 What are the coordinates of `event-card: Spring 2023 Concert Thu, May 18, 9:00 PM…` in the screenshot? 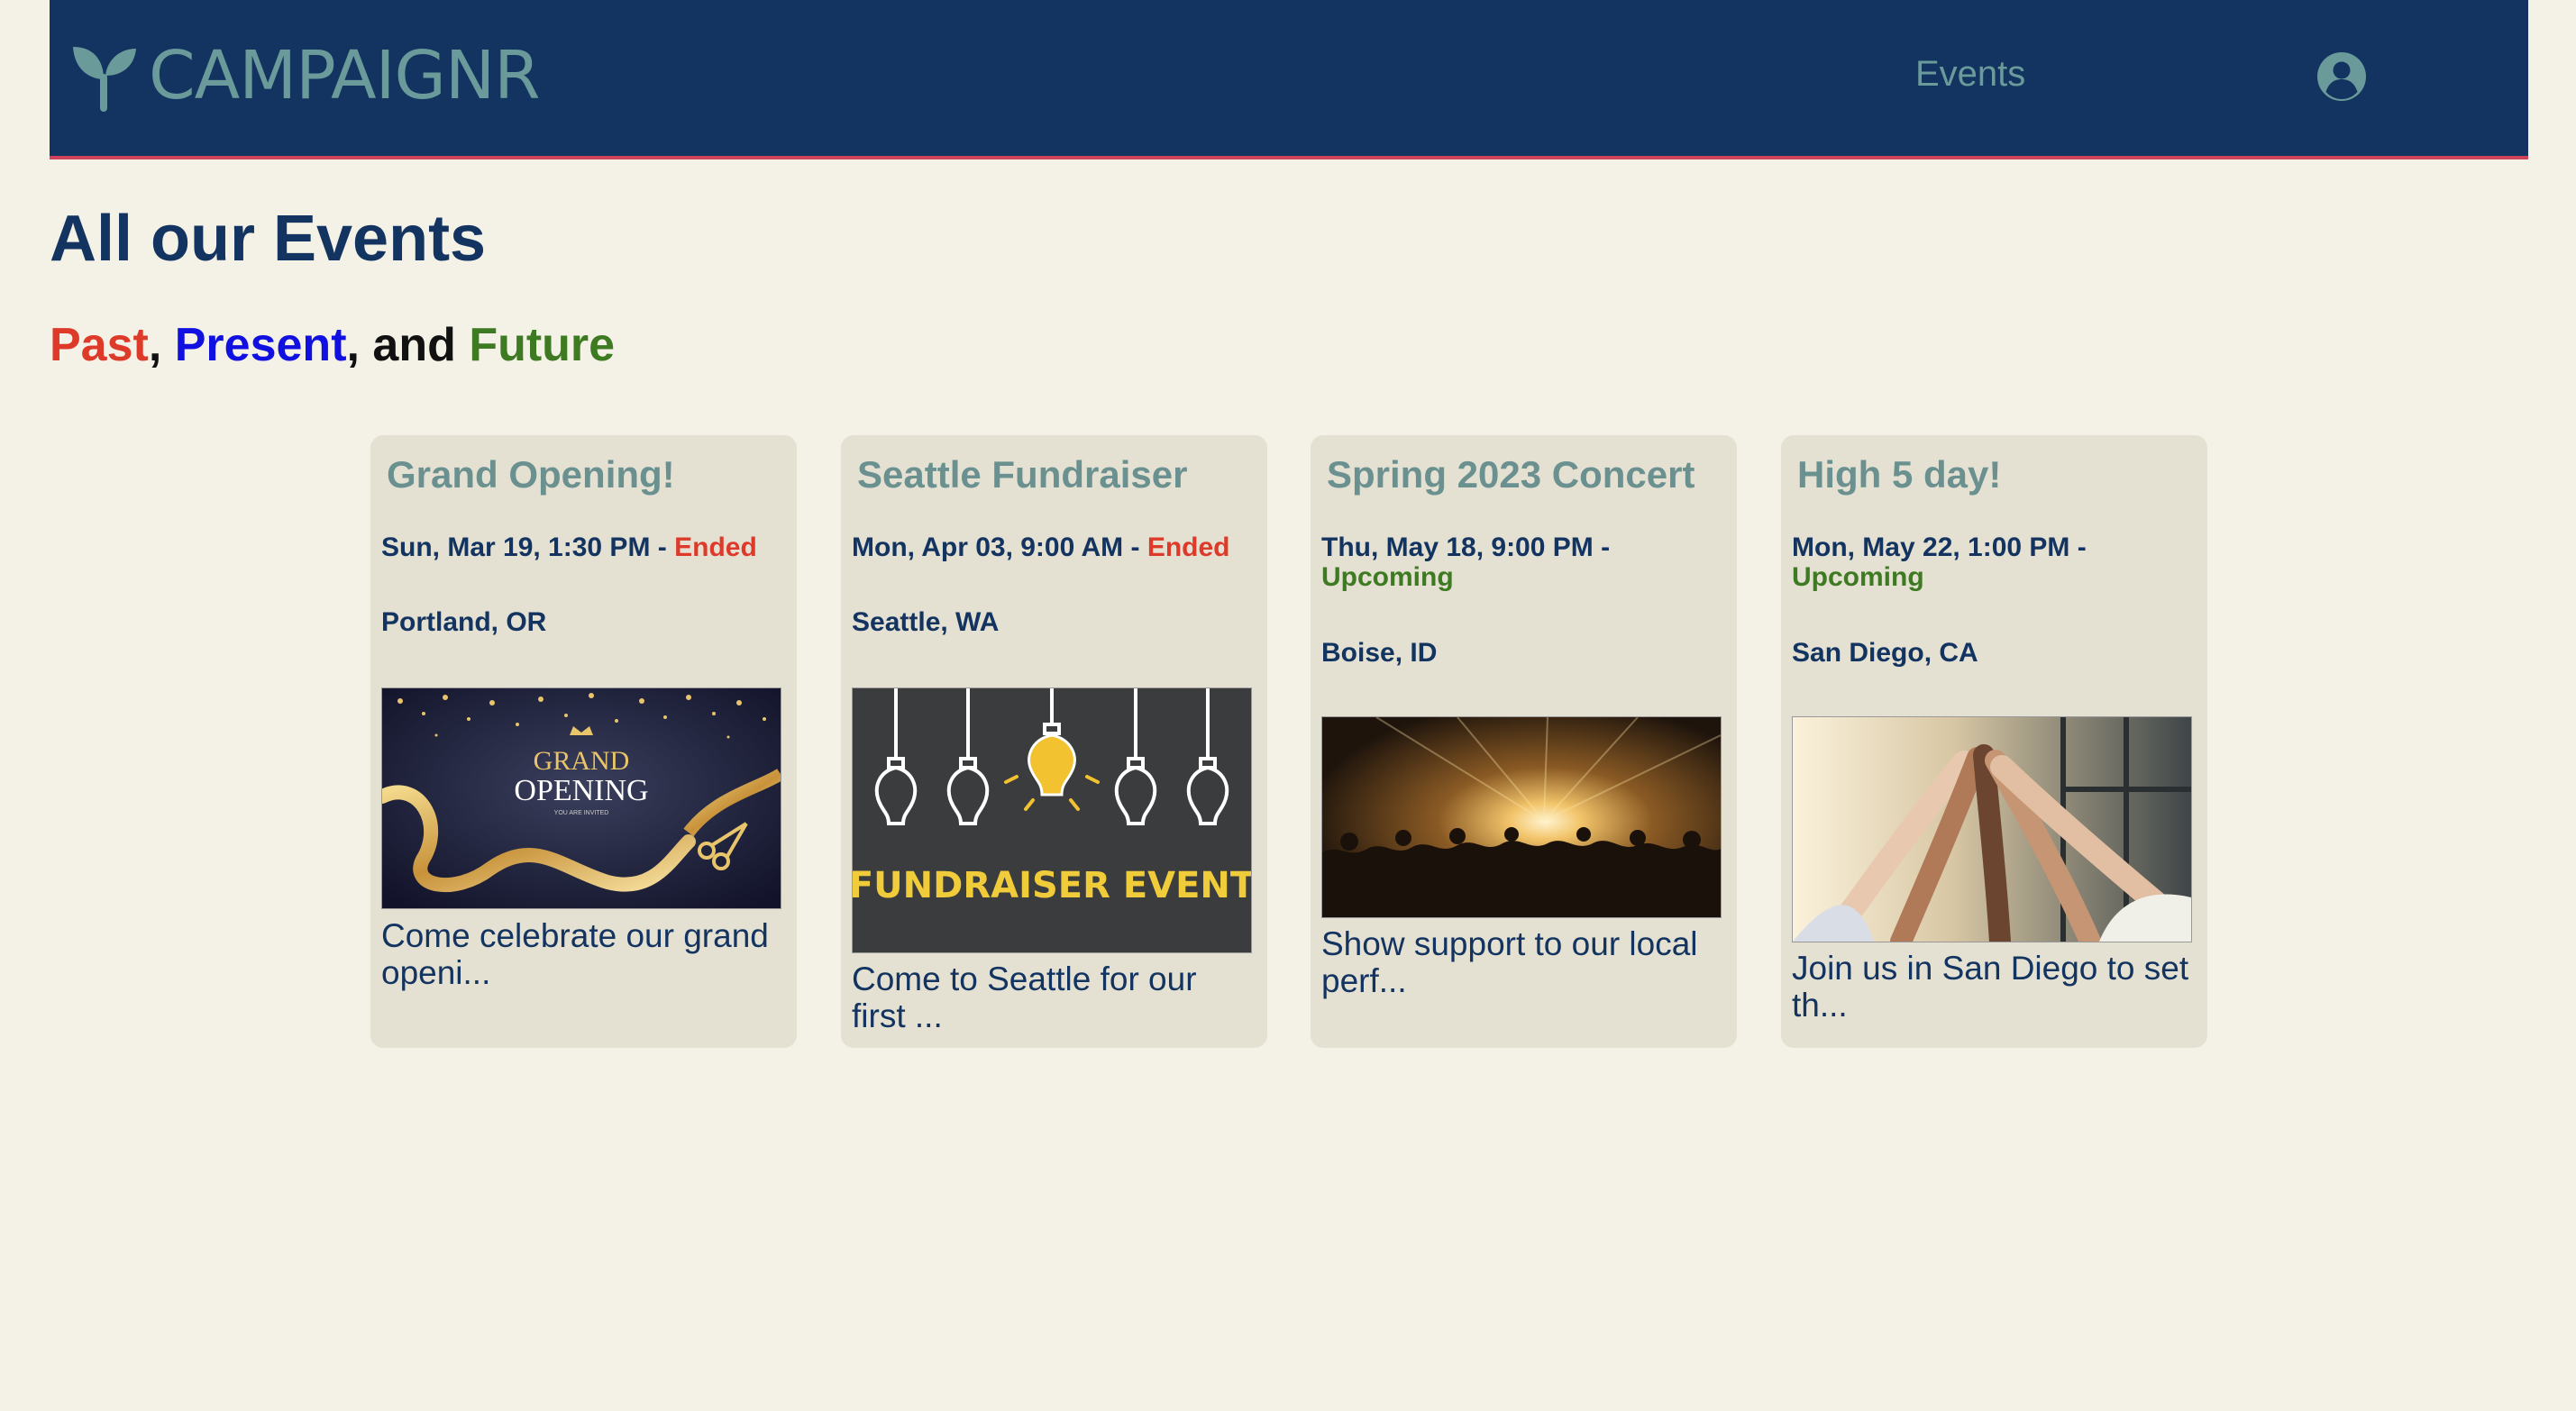 It's located at (1524, 741).